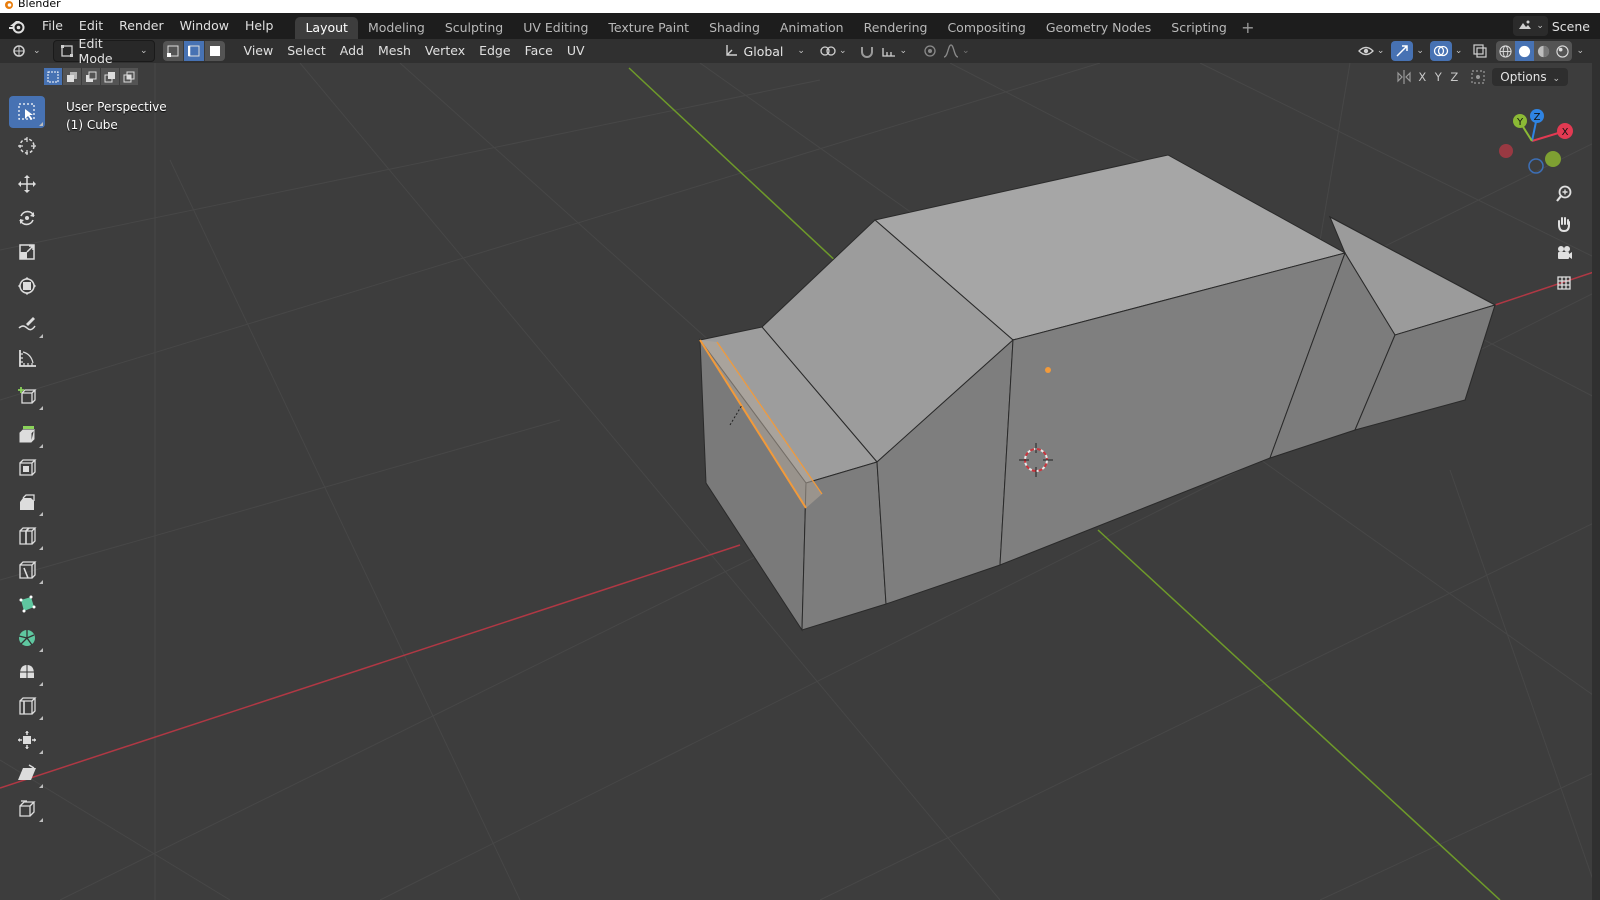 The image size is (1600, 900). What do you see at coordinates (370, 666) in the screenshot?
I see `x-axis-line` at bounding box center [370, 666].